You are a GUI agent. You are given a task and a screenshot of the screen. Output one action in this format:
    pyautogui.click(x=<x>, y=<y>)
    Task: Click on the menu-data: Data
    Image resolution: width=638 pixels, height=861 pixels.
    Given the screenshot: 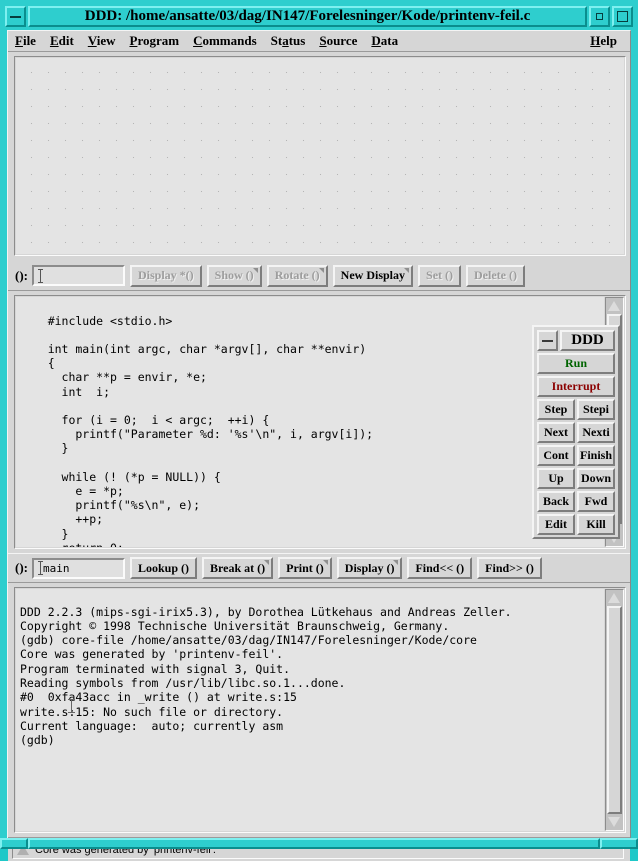 What is the action you would take?
    pyautogui.click(x=384, y=41)
    